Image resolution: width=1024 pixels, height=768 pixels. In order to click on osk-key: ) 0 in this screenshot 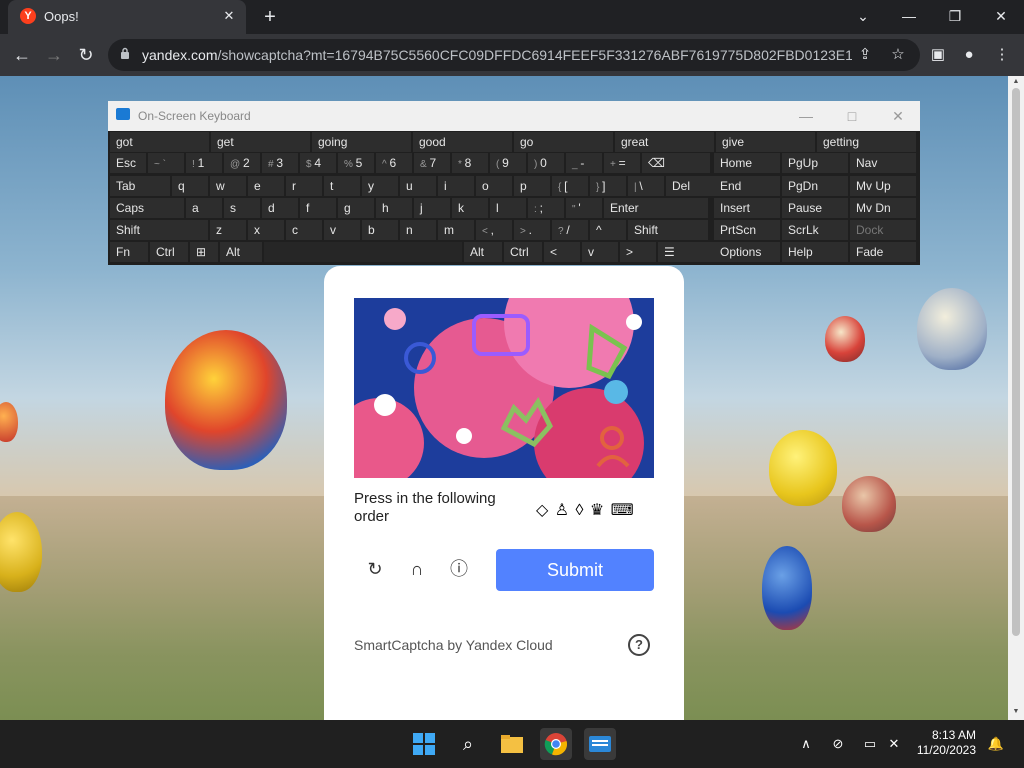, I will do `click(546, 163)`.